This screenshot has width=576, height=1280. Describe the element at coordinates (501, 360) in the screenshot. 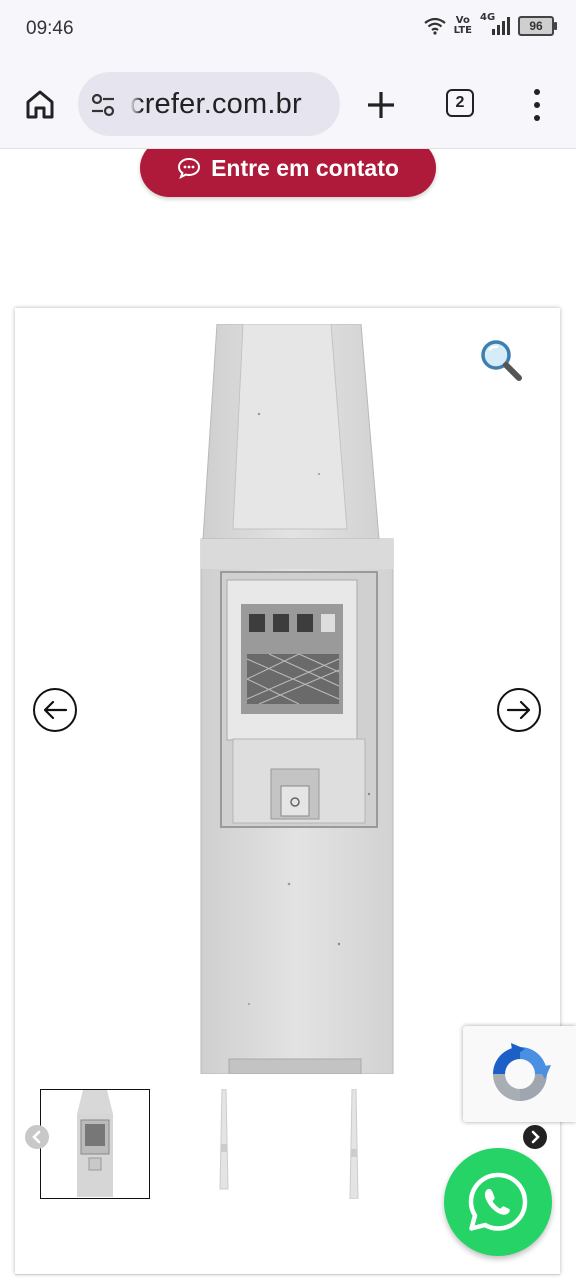

I see `zoom-icon` at that location.